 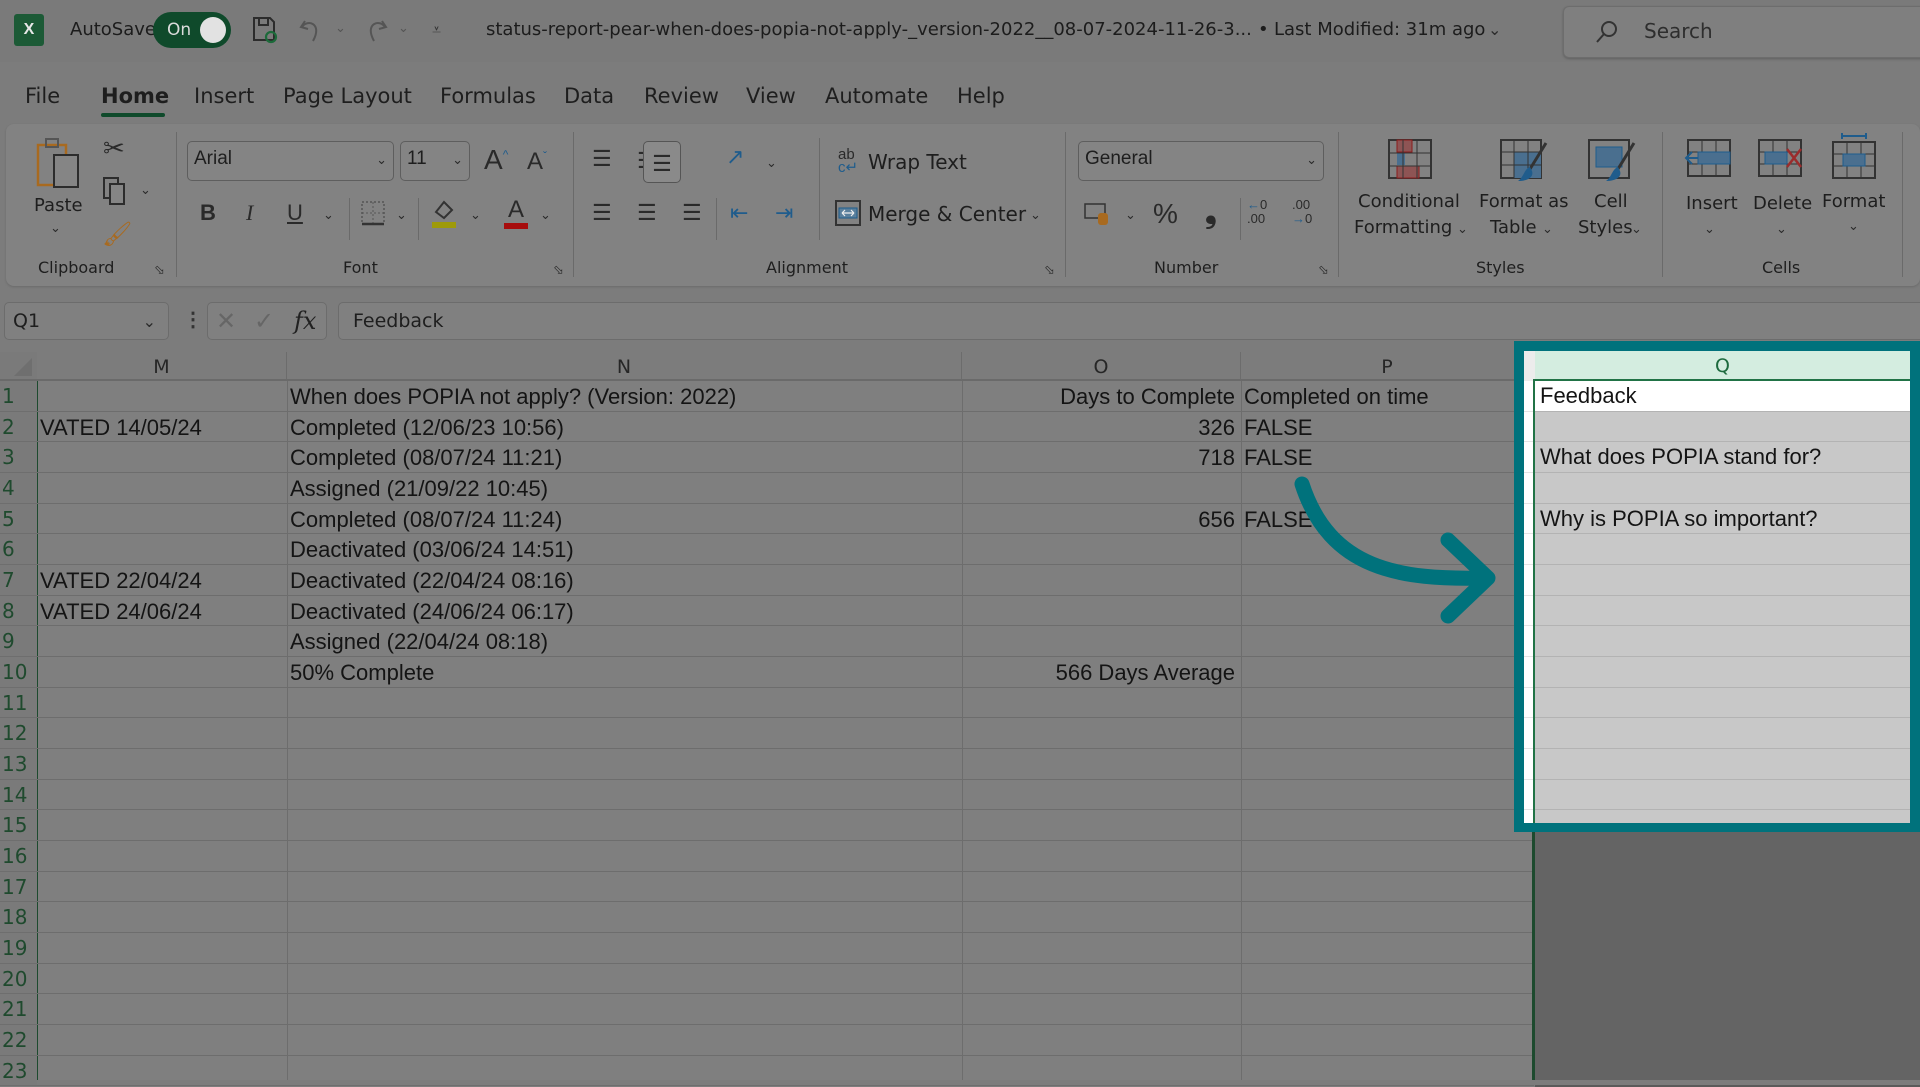 I want to click on cell-p1: Completed on time, so click(x=1336, y=397).